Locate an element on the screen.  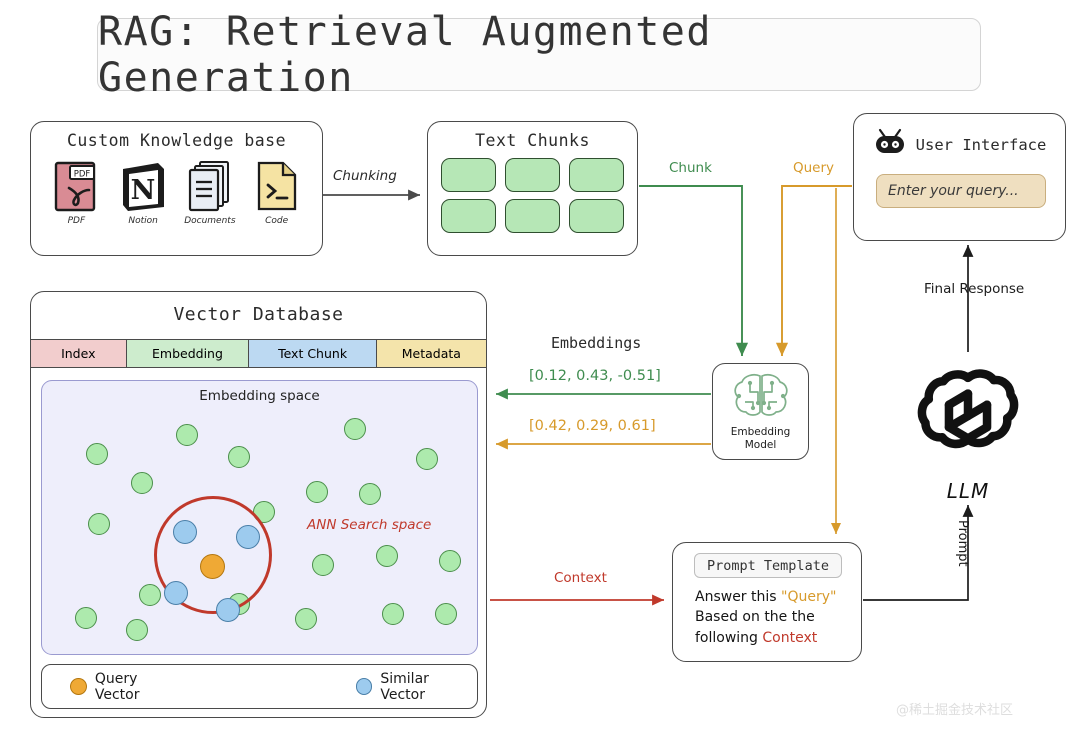
prompt-template-chip-label: Prompt Template is located at coordinates (768, 565).